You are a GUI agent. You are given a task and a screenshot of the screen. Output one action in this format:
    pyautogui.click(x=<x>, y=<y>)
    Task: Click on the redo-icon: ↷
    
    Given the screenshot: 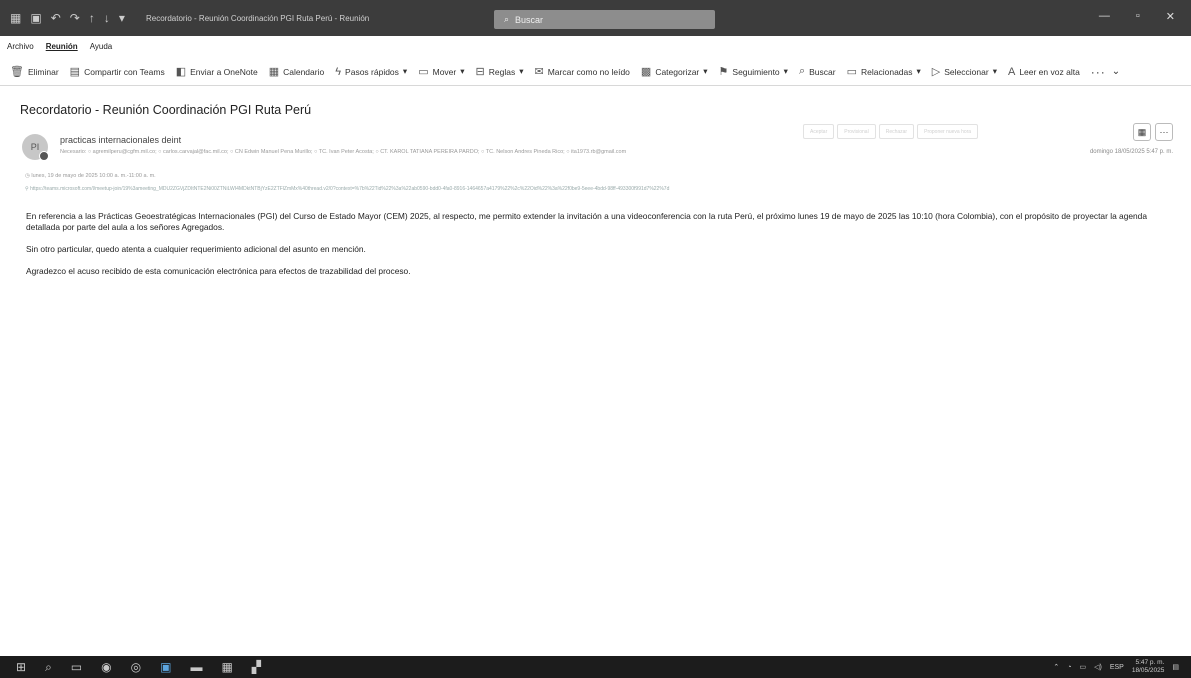 What is the action you would take?
    pyautogui.click(x=75, y=18)
    